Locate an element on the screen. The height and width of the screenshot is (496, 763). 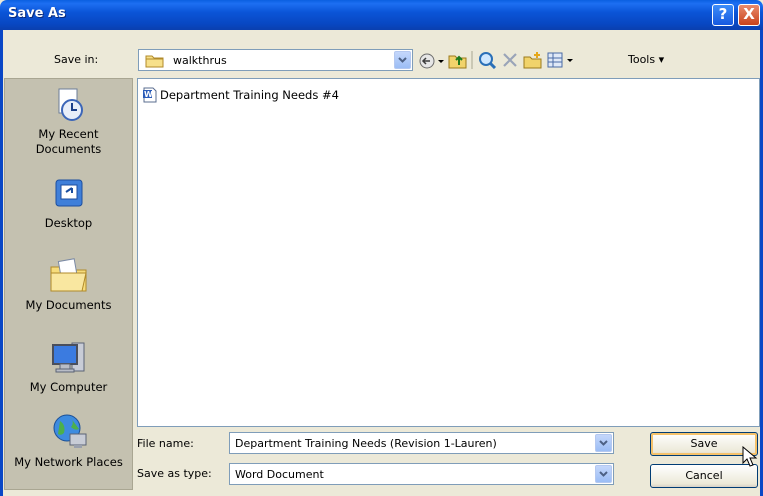
recent-documents-icon is located at coordinates (70, 104).